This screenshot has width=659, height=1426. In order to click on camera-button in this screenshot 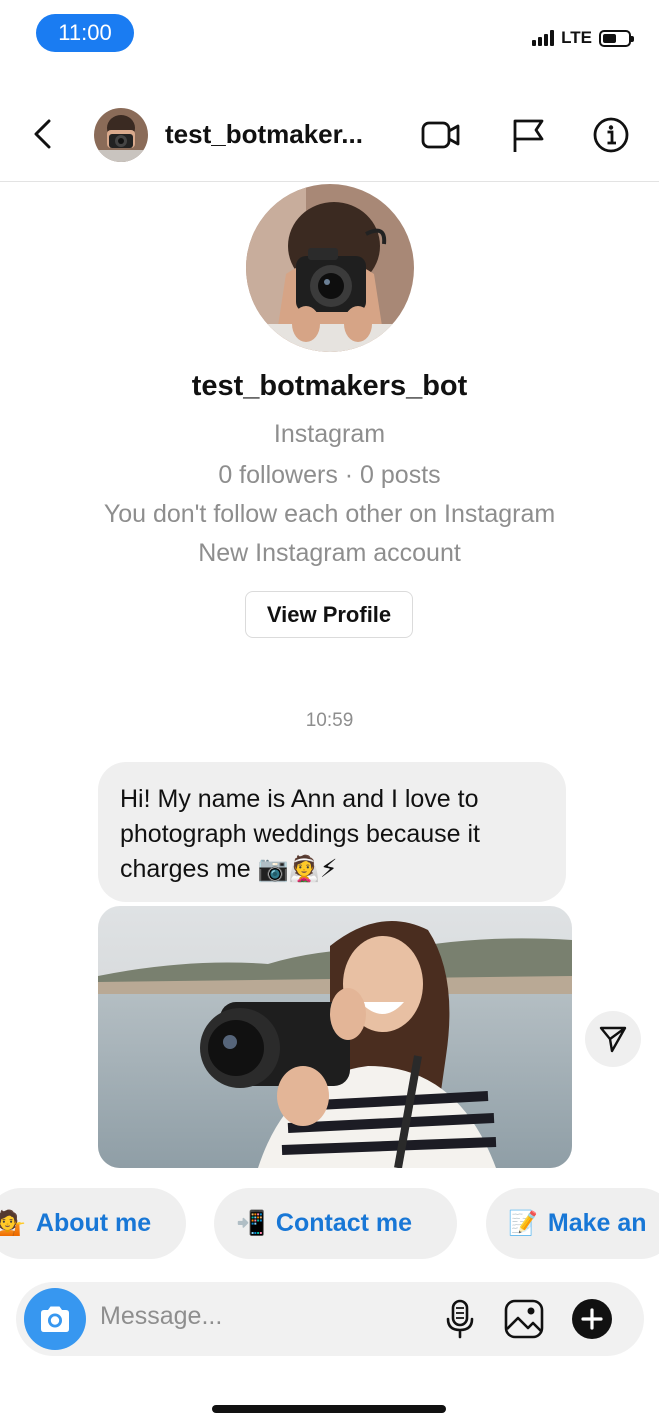, I will do `click(55, 1319)`.